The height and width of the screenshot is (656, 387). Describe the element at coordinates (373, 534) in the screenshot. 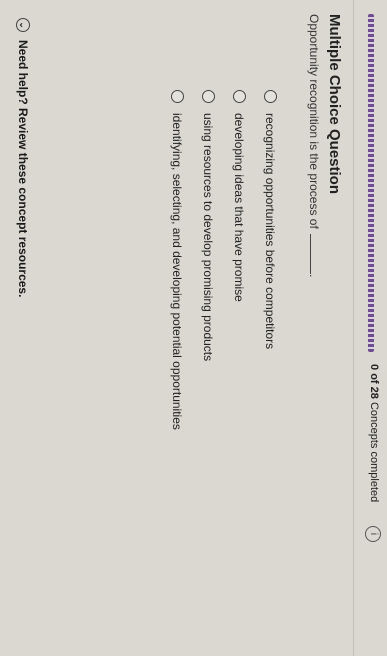

I see `info-icon: i` at that location.